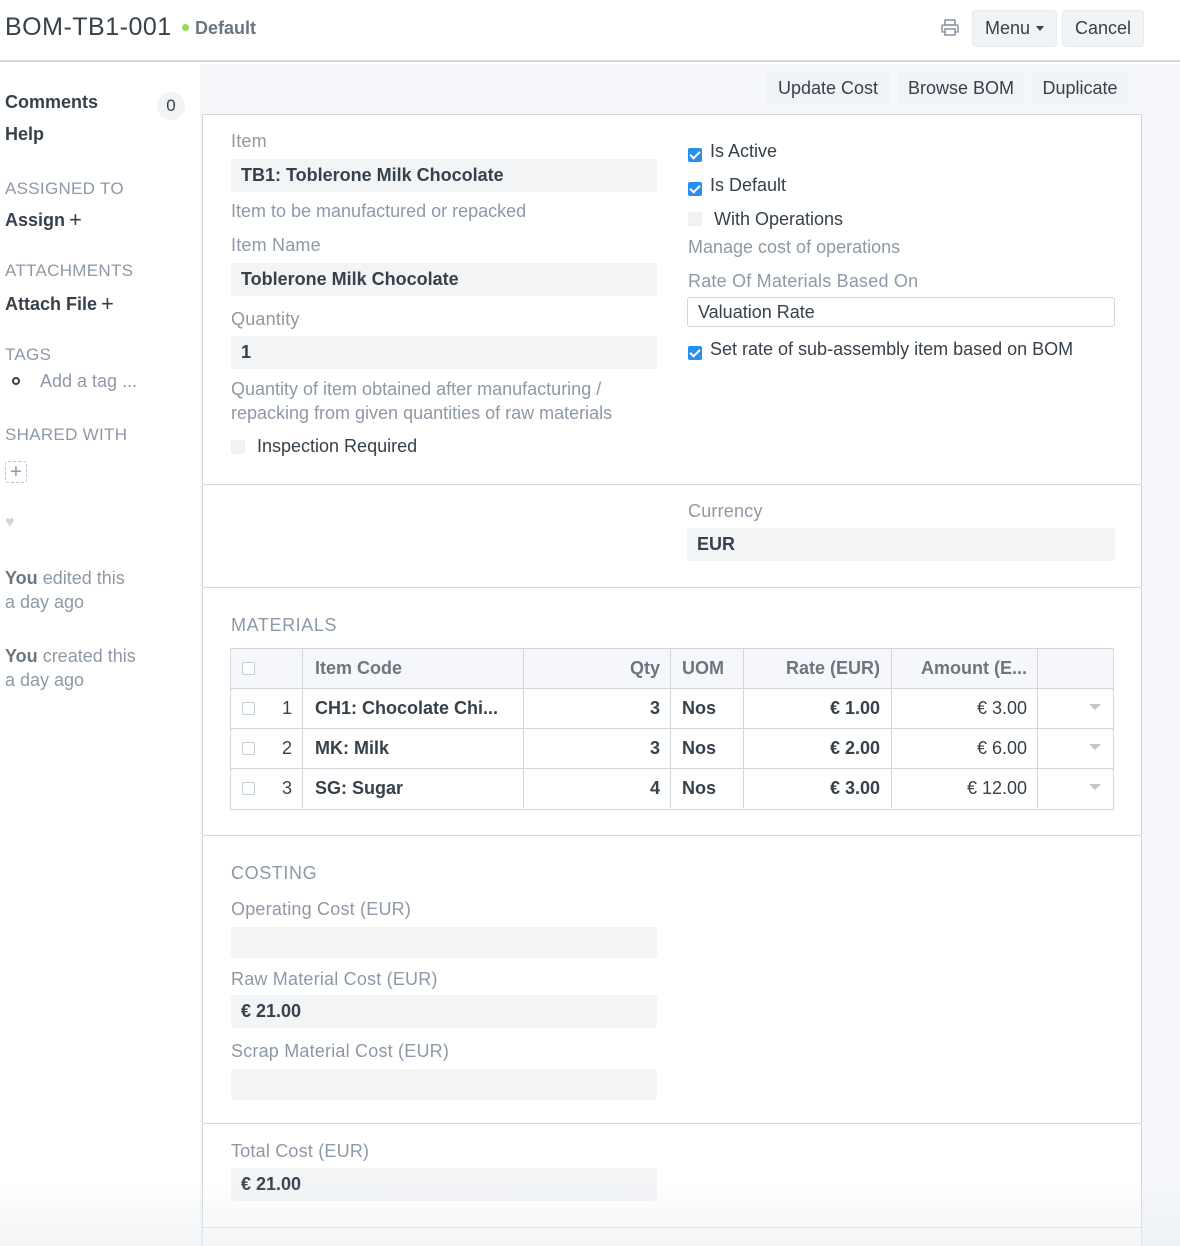 The image size is (1180, 1246). I want to click on heart-icon: ♥, so click(10, 523).